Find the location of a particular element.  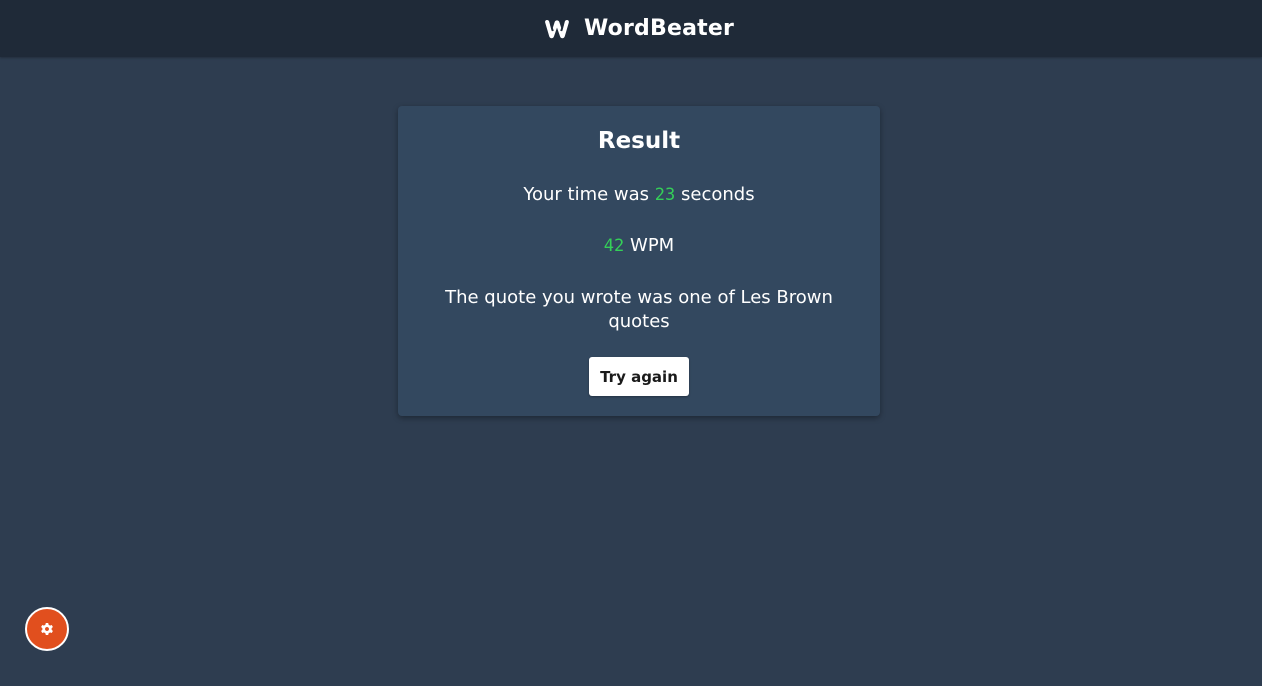

wpm-label: WPM is located at coordinates (652, 245).